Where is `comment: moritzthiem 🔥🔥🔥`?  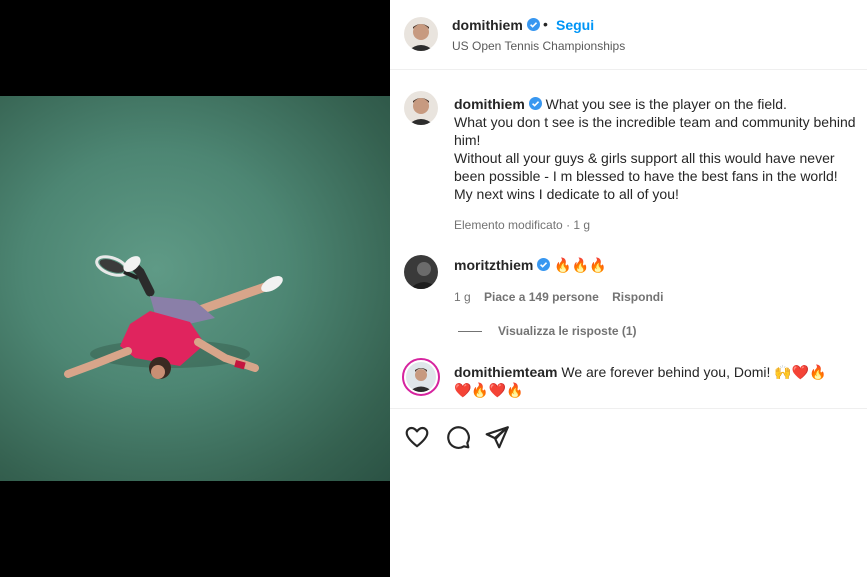
comment: moritzthiem 🔥🔥🔥 is located at coordinates (530, 265).